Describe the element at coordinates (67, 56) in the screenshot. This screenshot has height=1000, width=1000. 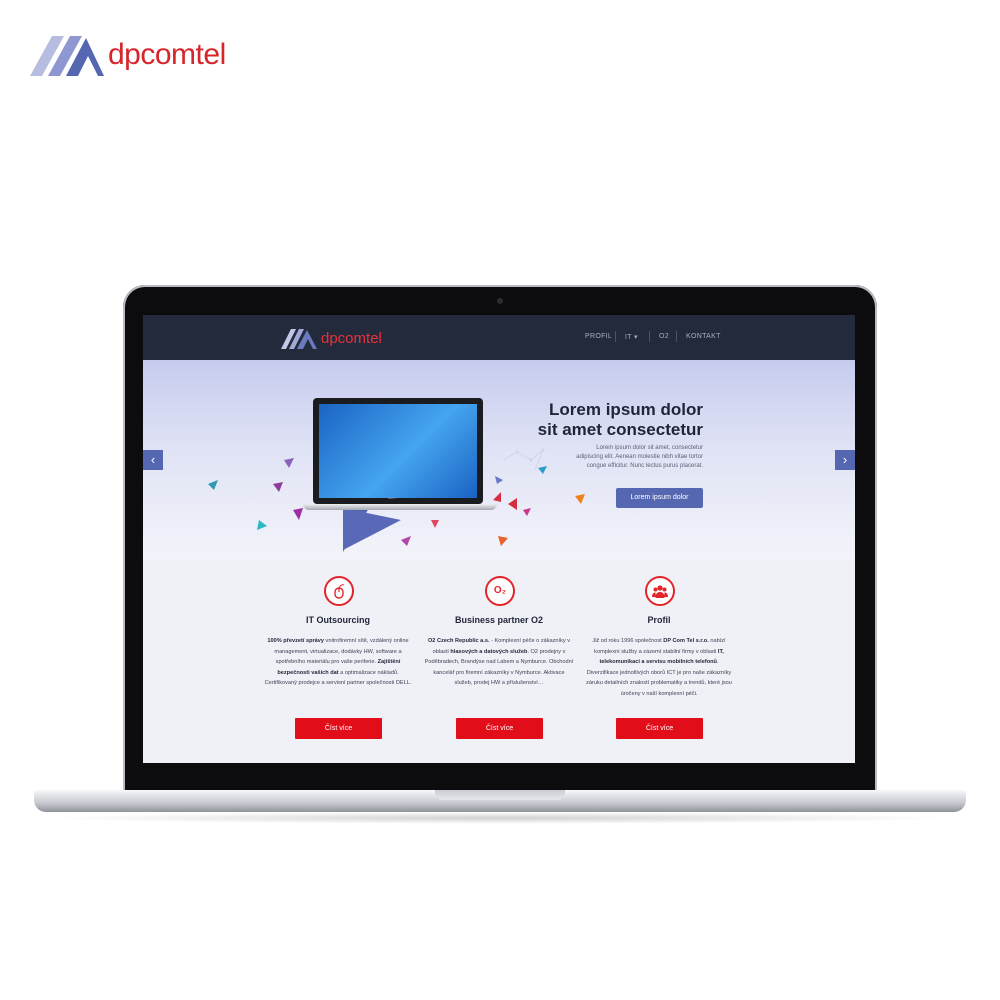
I see `logo-mark-icon` at that location.